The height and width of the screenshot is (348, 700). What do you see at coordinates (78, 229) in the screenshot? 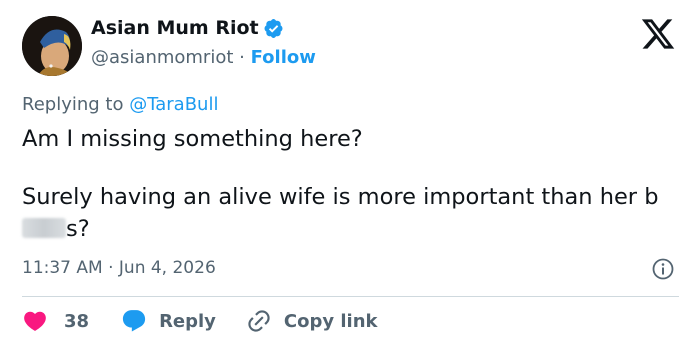
I see `tweet-line-2-end: s?` at bounding box center [78, 229].